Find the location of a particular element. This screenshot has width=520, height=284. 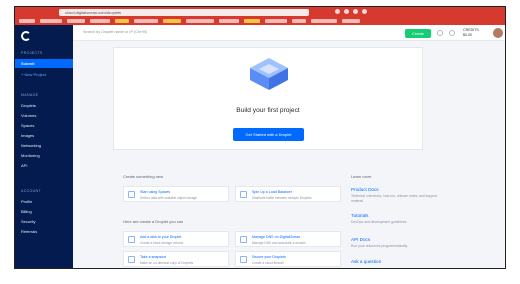

sidebar-item-monitoring: Monitoring is located at coordinates (30, 155).